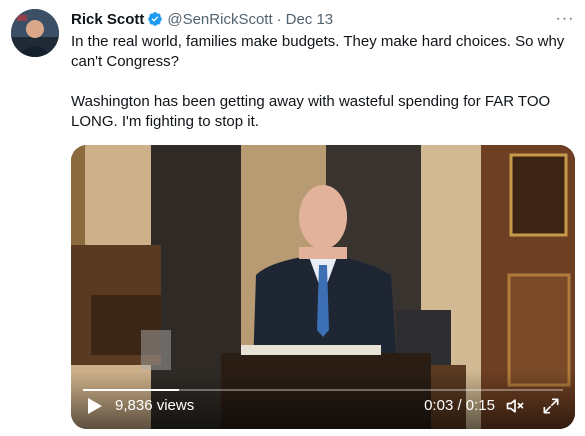 The height and width of the screenshot is (436, 585). What do you see at coordinates (155, 19) in the screenshot?
I see `verified-badge-icon` at bounding box center [155, 19].